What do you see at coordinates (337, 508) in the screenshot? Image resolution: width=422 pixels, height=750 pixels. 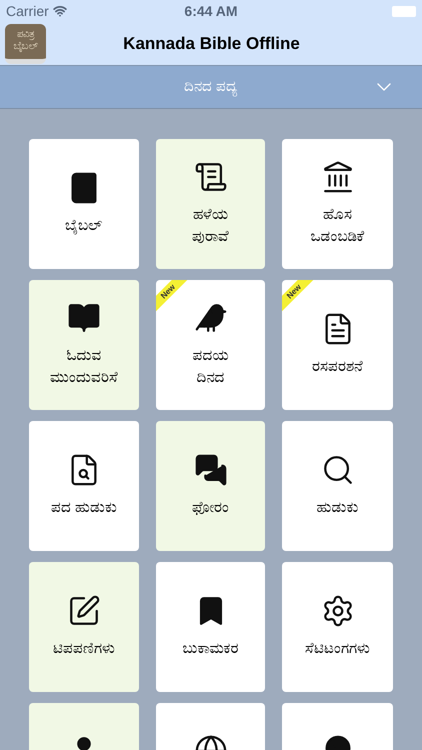 I see `tile-label: ಹುಡುಕು` at bounding box center [337, 508].